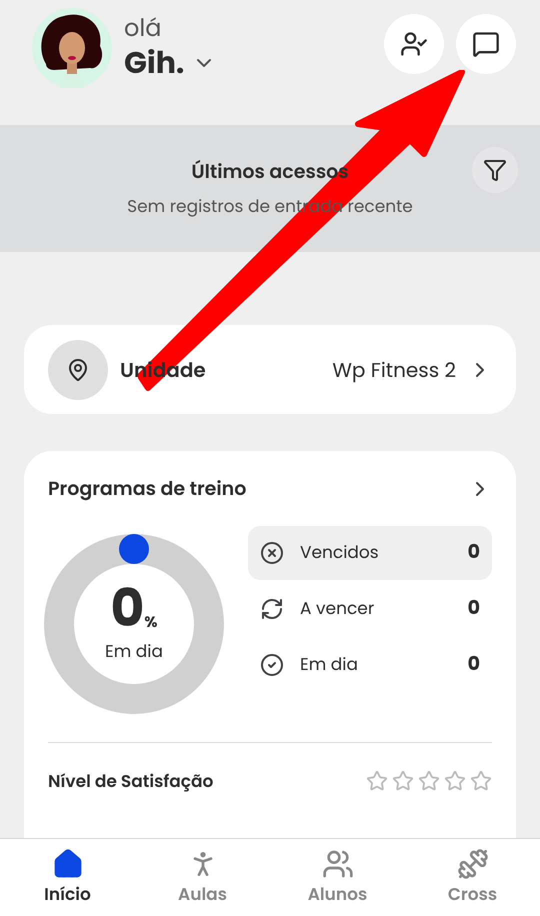  Describe the element at coordinates (338, 864) in the screenshot. I see `people-icon` at that location.